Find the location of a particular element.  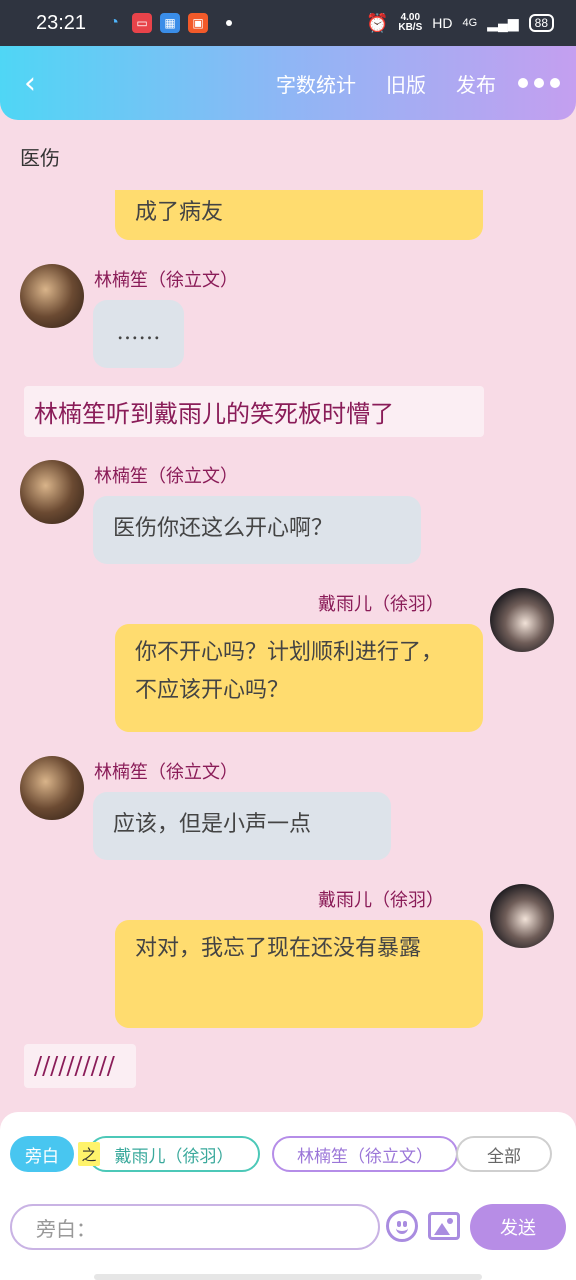

composer-panel: 戴雨儿（徐羽） 旁白 之 林楠笙（徐立文） 全部 旁白： 发送 is located at coordinates (288, 1196).